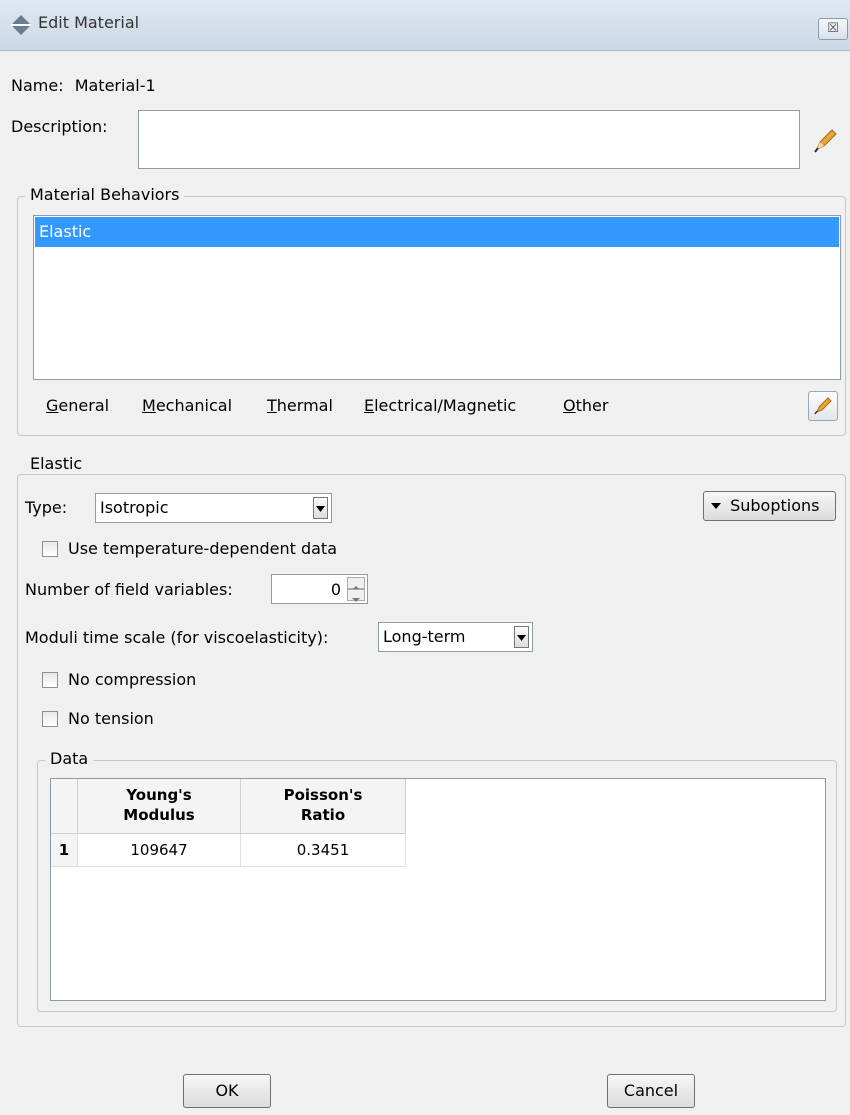  I want to click on suboptions-button: Suboptions, so click(769, 506).